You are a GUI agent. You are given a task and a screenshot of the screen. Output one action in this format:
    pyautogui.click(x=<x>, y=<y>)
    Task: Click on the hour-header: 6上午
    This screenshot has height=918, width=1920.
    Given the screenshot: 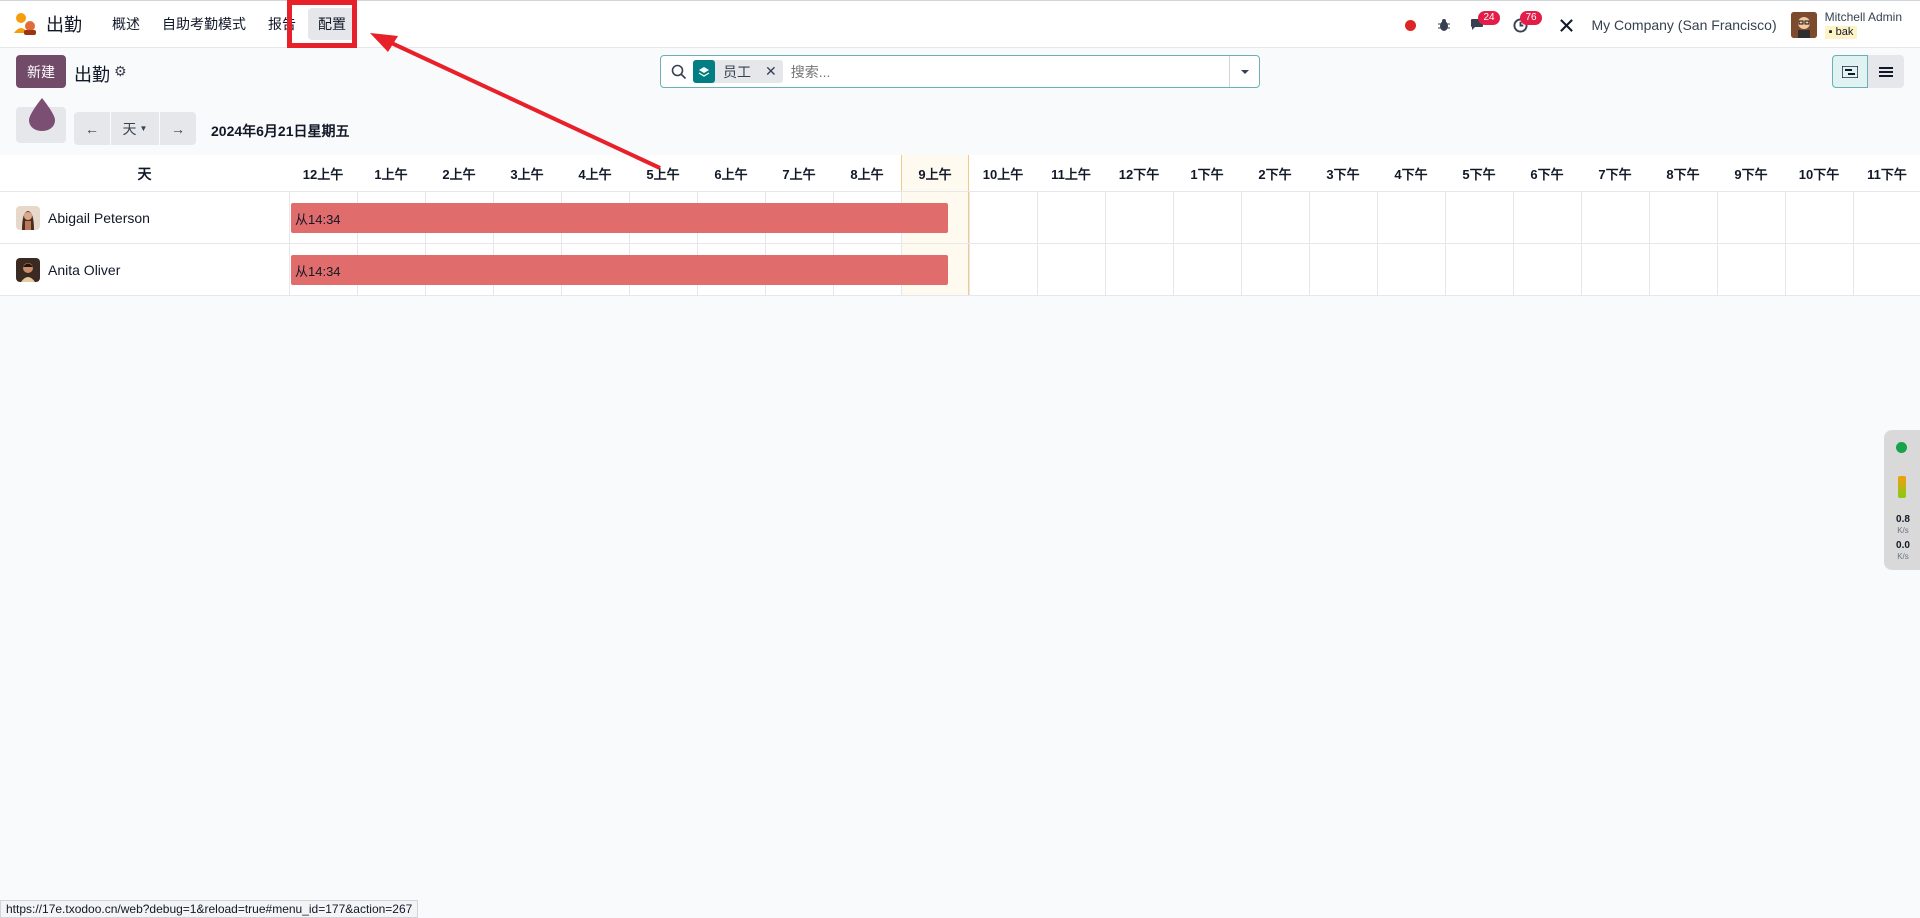 What is the action you would take?
    pyautogui.click(x=731, y=174)
    